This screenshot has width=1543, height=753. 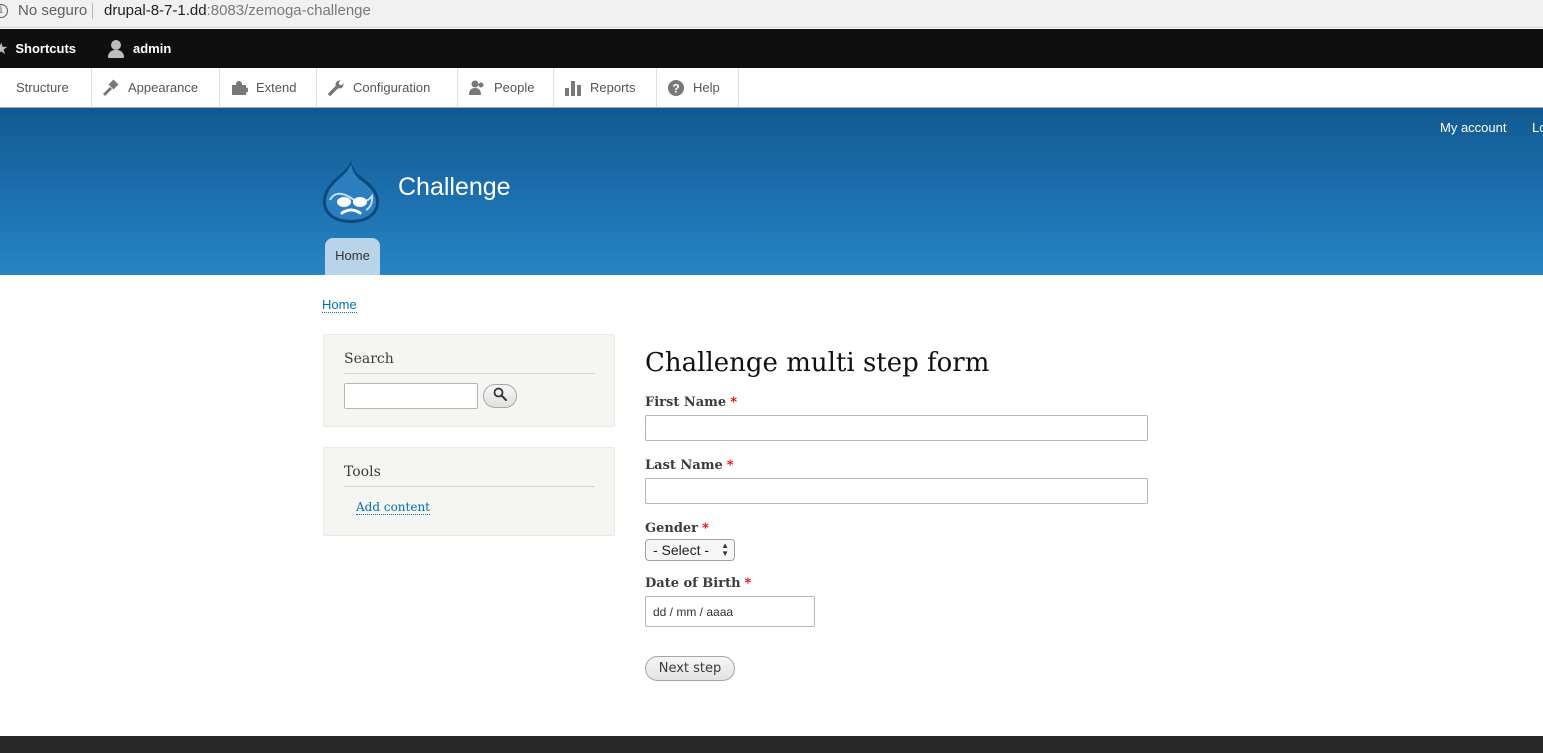 I want to click on gender-select-value: - Select -, so click(x=681, y=550).